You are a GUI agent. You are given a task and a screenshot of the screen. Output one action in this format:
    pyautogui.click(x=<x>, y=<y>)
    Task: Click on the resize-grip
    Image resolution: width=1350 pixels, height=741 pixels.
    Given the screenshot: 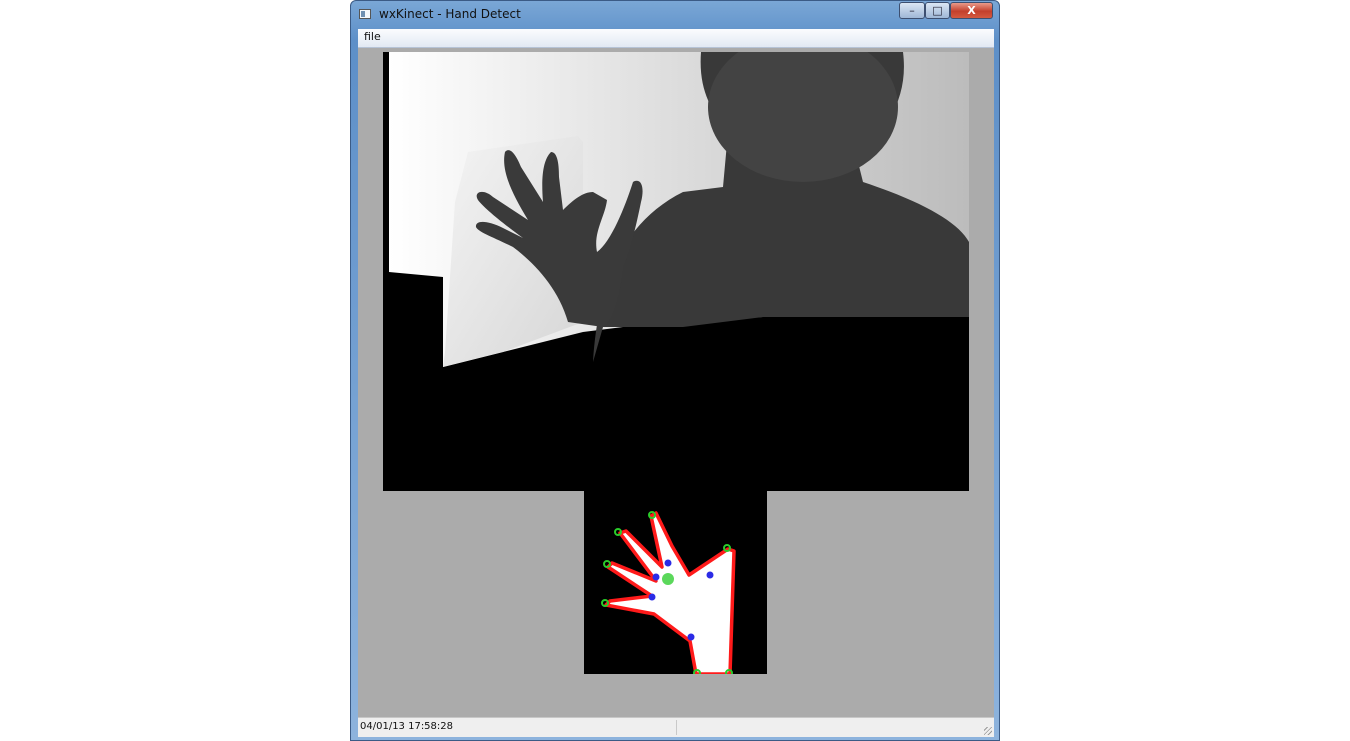 What is the action you would take?
    pyautogui.click(x=988, y=731)
    